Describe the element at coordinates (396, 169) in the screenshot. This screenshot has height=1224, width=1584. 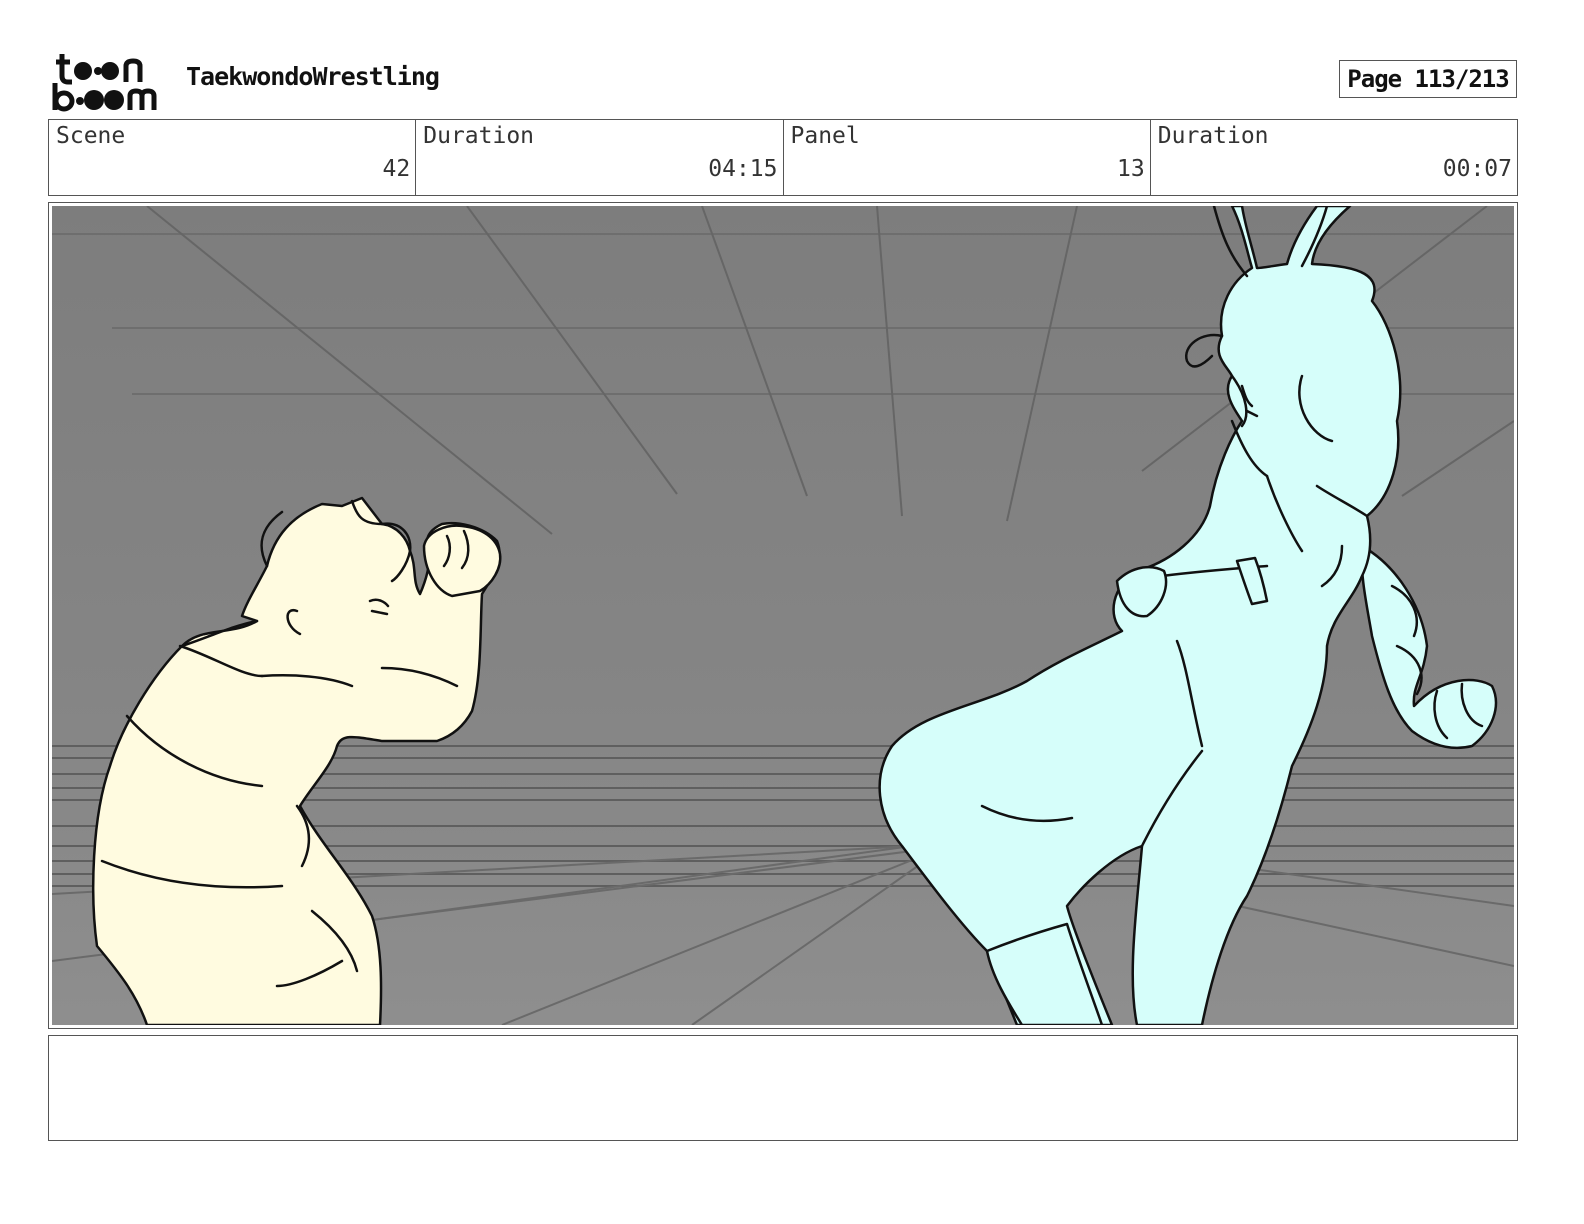
I see `scene-value: 42` at that location.